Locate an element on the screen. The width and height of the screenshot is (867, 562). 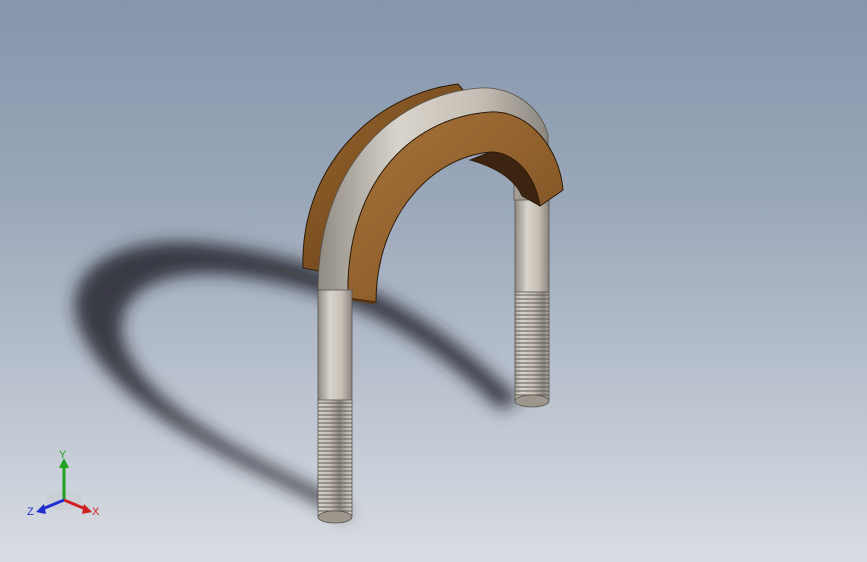
x-axis-label: X is located at coordinates (96, 512).